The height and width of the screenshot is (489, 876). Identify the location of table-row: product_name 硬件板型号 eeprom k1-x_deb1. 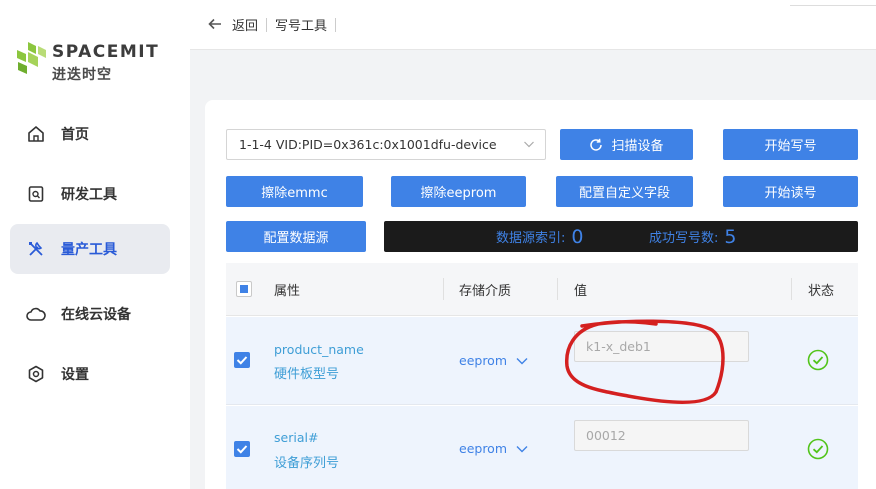
(542, 361).